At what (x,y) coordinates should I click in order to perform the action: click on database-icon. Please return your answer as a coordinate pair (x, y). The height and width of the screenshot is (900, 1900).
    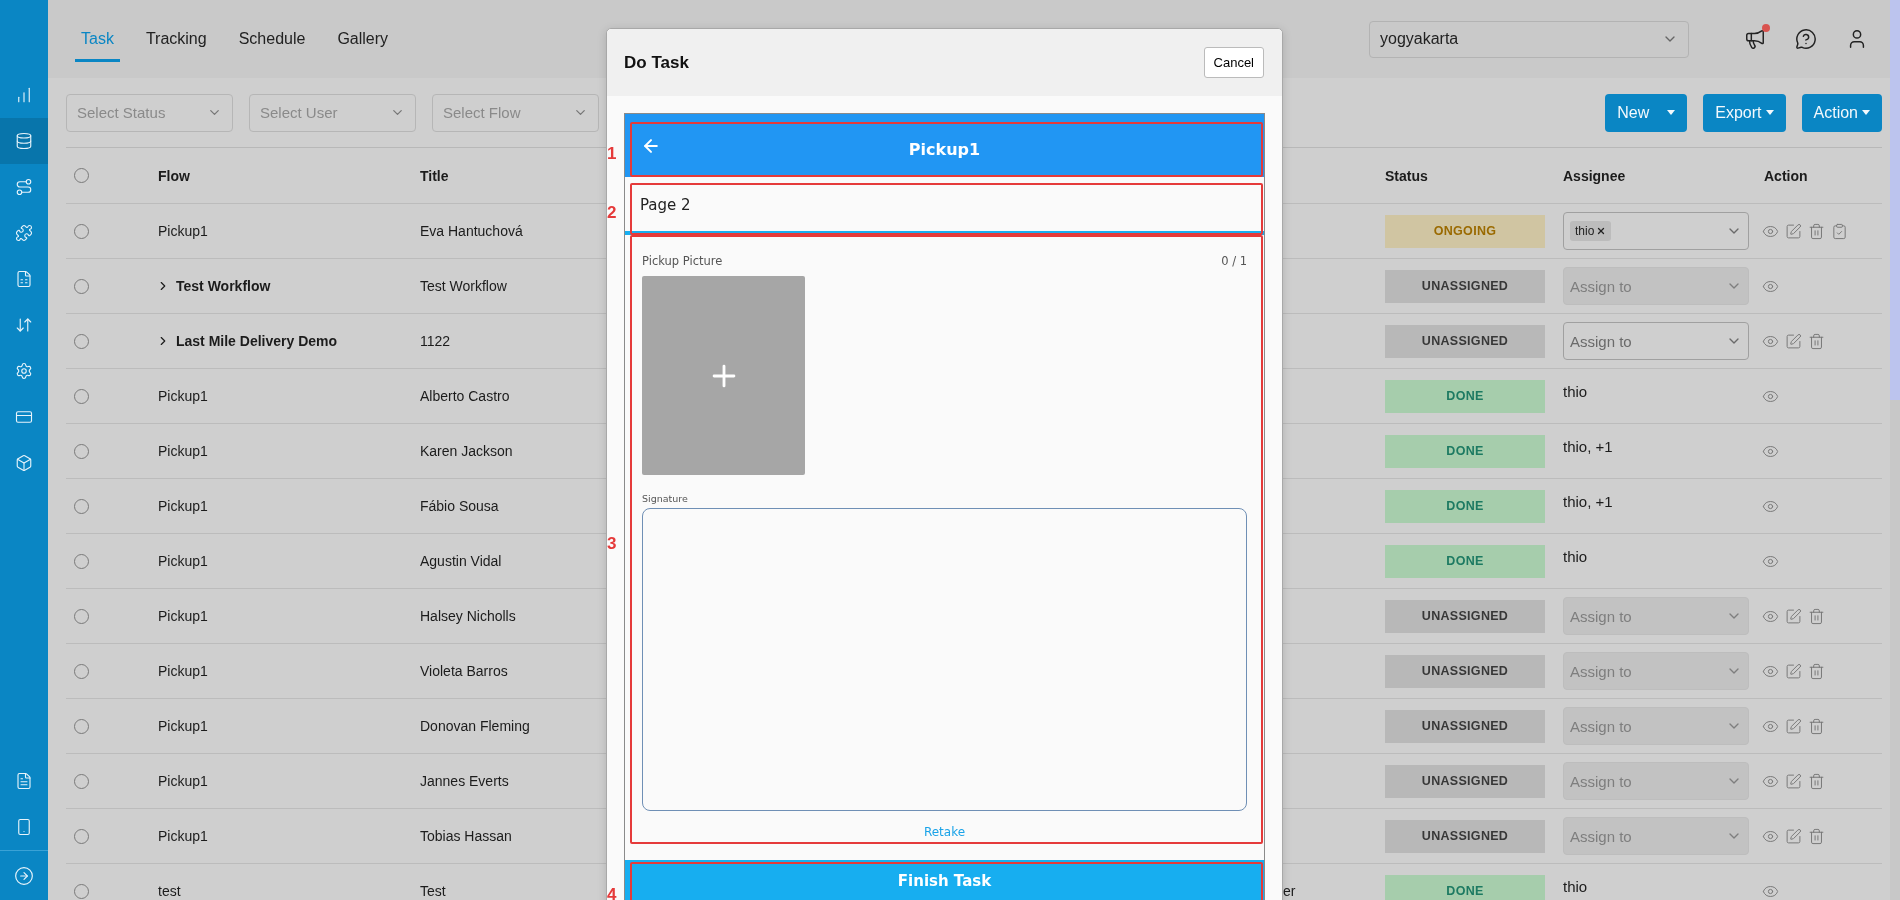
    Looking at the image, I should click on (24, 141).